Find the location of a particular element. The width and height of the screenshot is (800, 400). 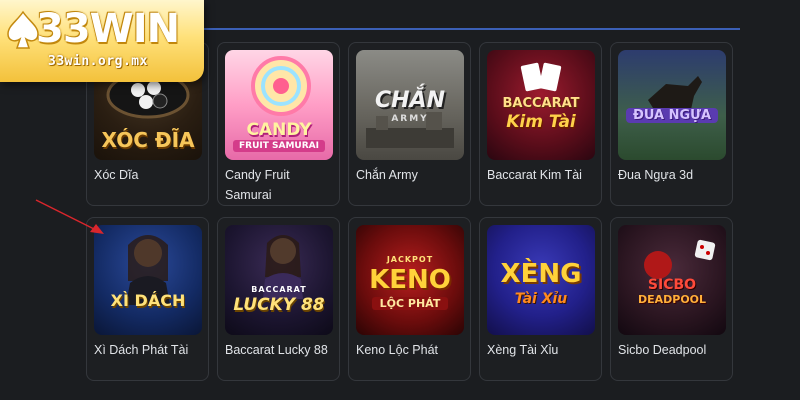

thumb-subtitle: Tài Xỉu is located at coordinates (541, 299).